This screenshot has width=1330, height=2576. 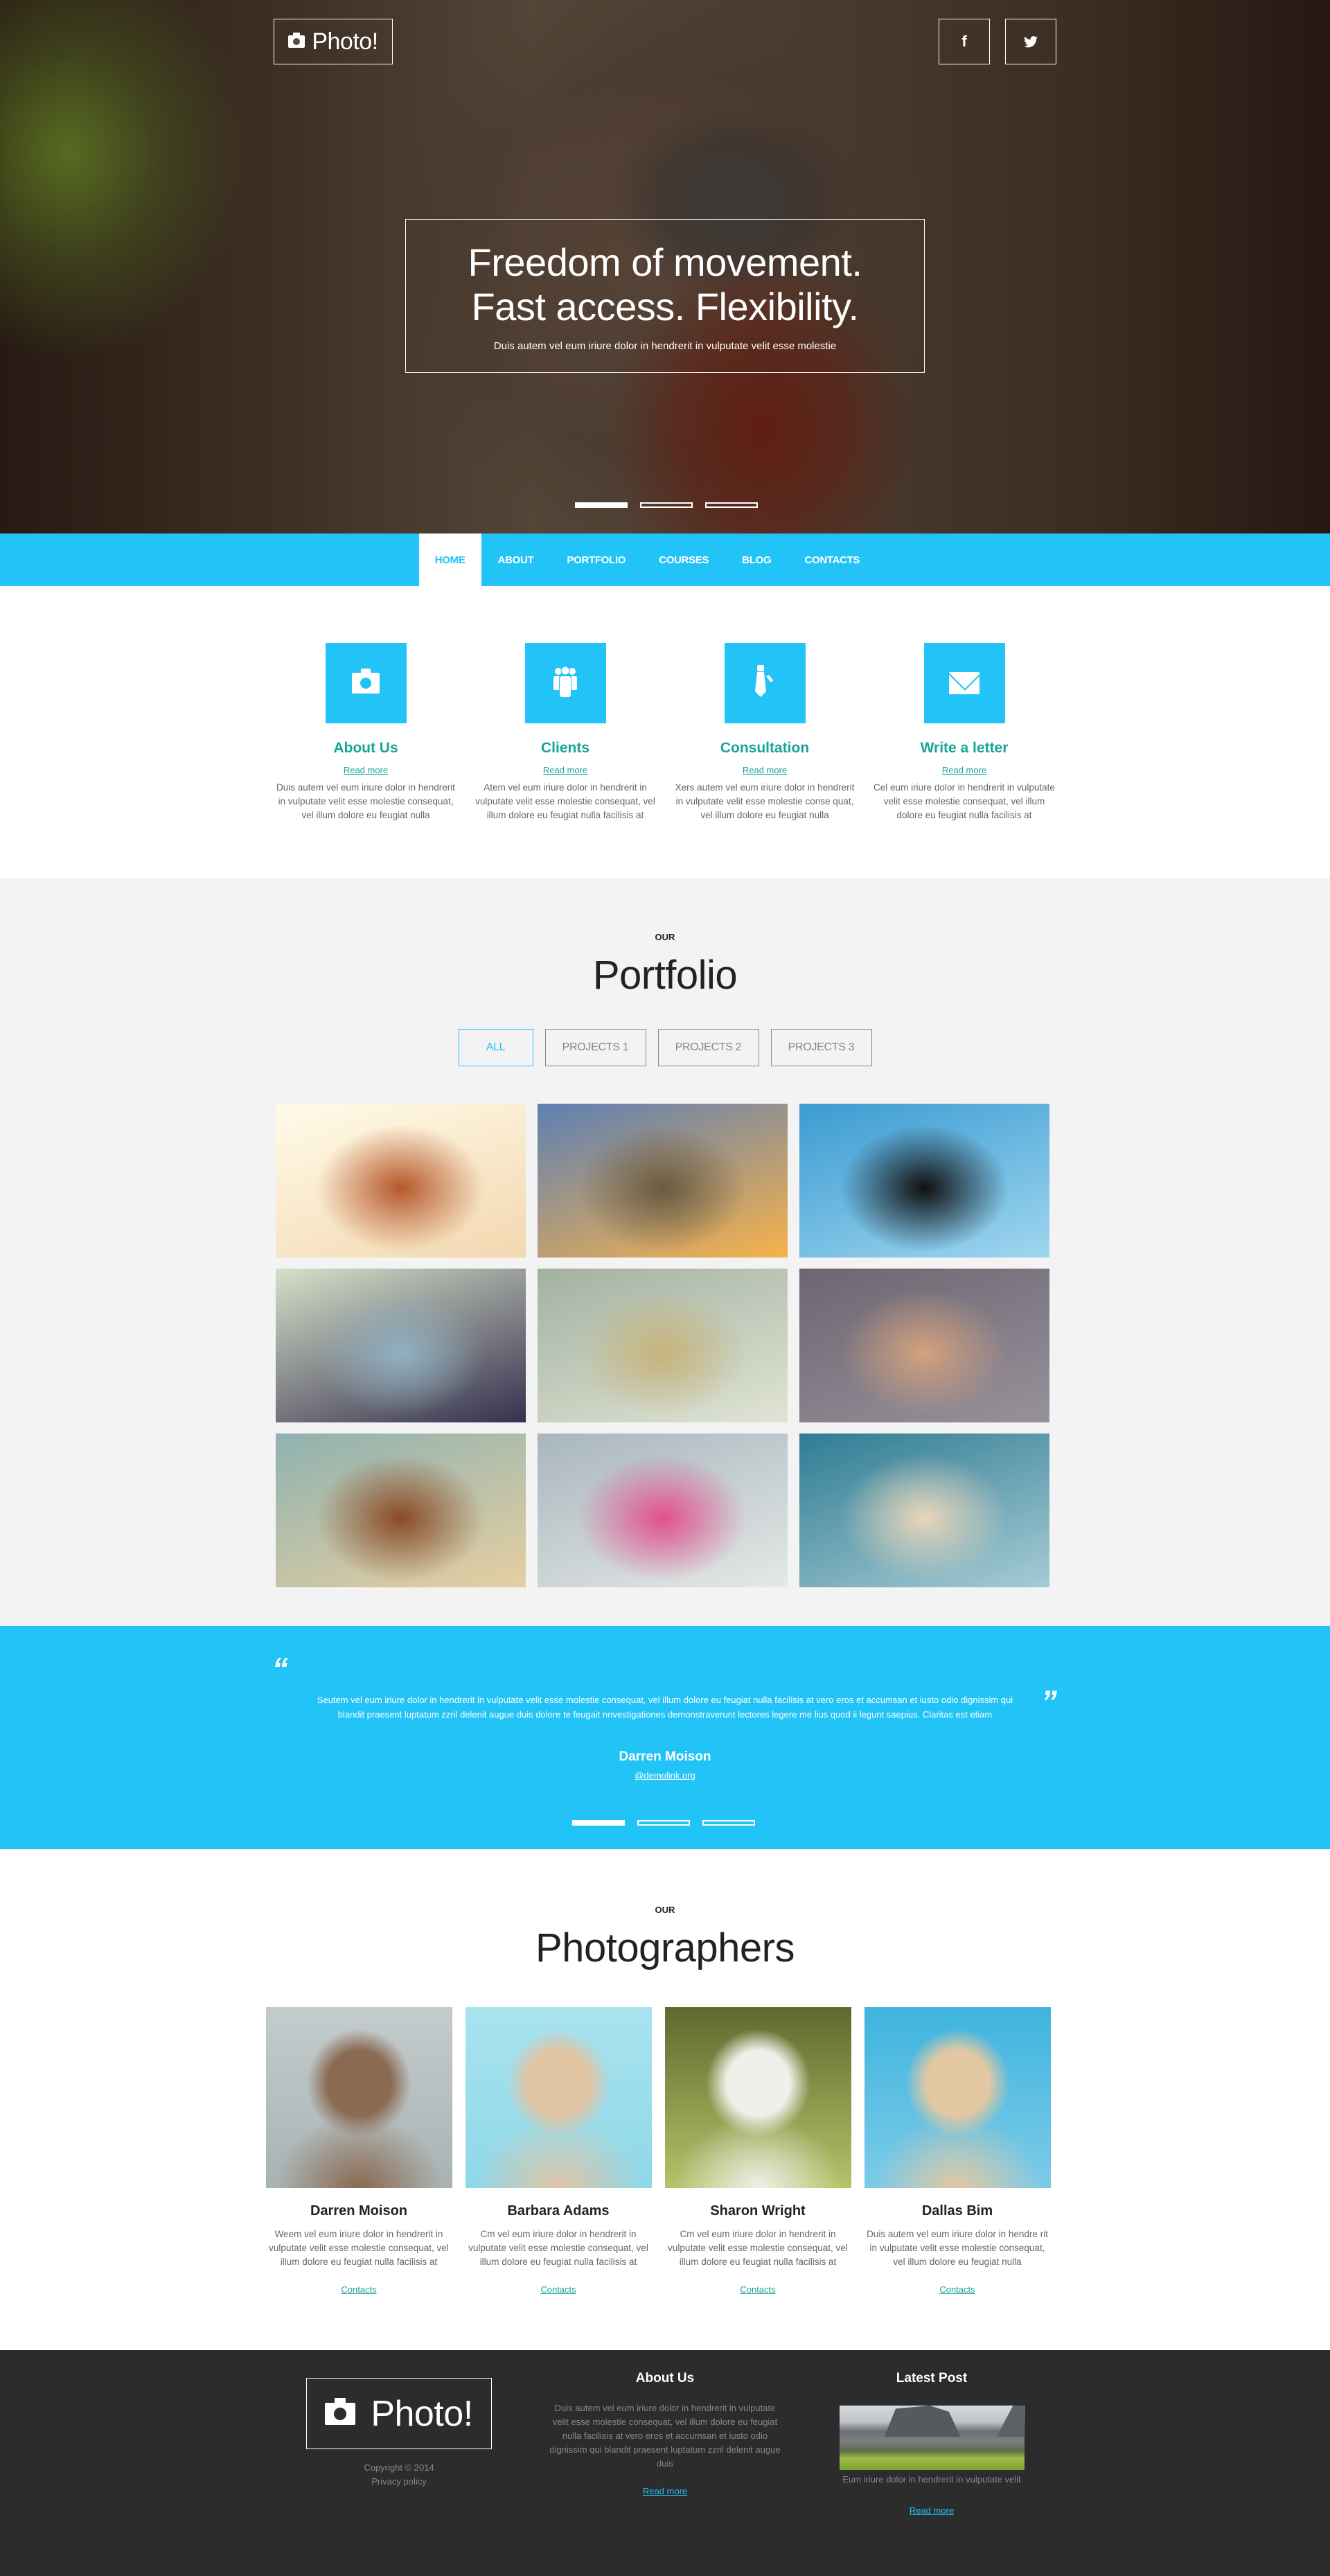 I want to click on footer-about-title: About Us, so click(x=665, y=2378).